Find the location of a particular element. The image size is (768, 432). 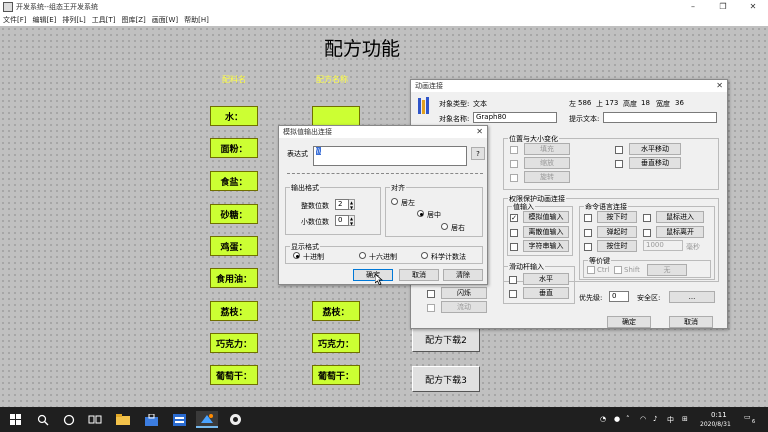

app-icon-circle is located at coordinates (235, 419).